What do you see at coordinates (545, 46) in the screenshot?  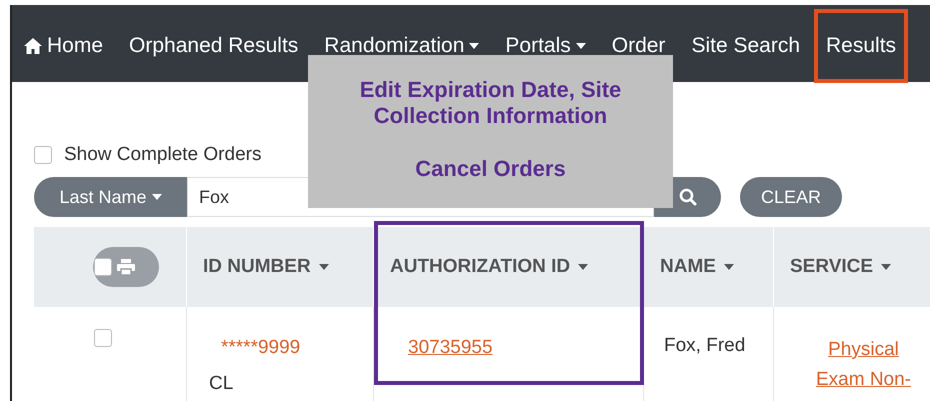 I see `nav-link: Portals` at bounding box center [545, 46].